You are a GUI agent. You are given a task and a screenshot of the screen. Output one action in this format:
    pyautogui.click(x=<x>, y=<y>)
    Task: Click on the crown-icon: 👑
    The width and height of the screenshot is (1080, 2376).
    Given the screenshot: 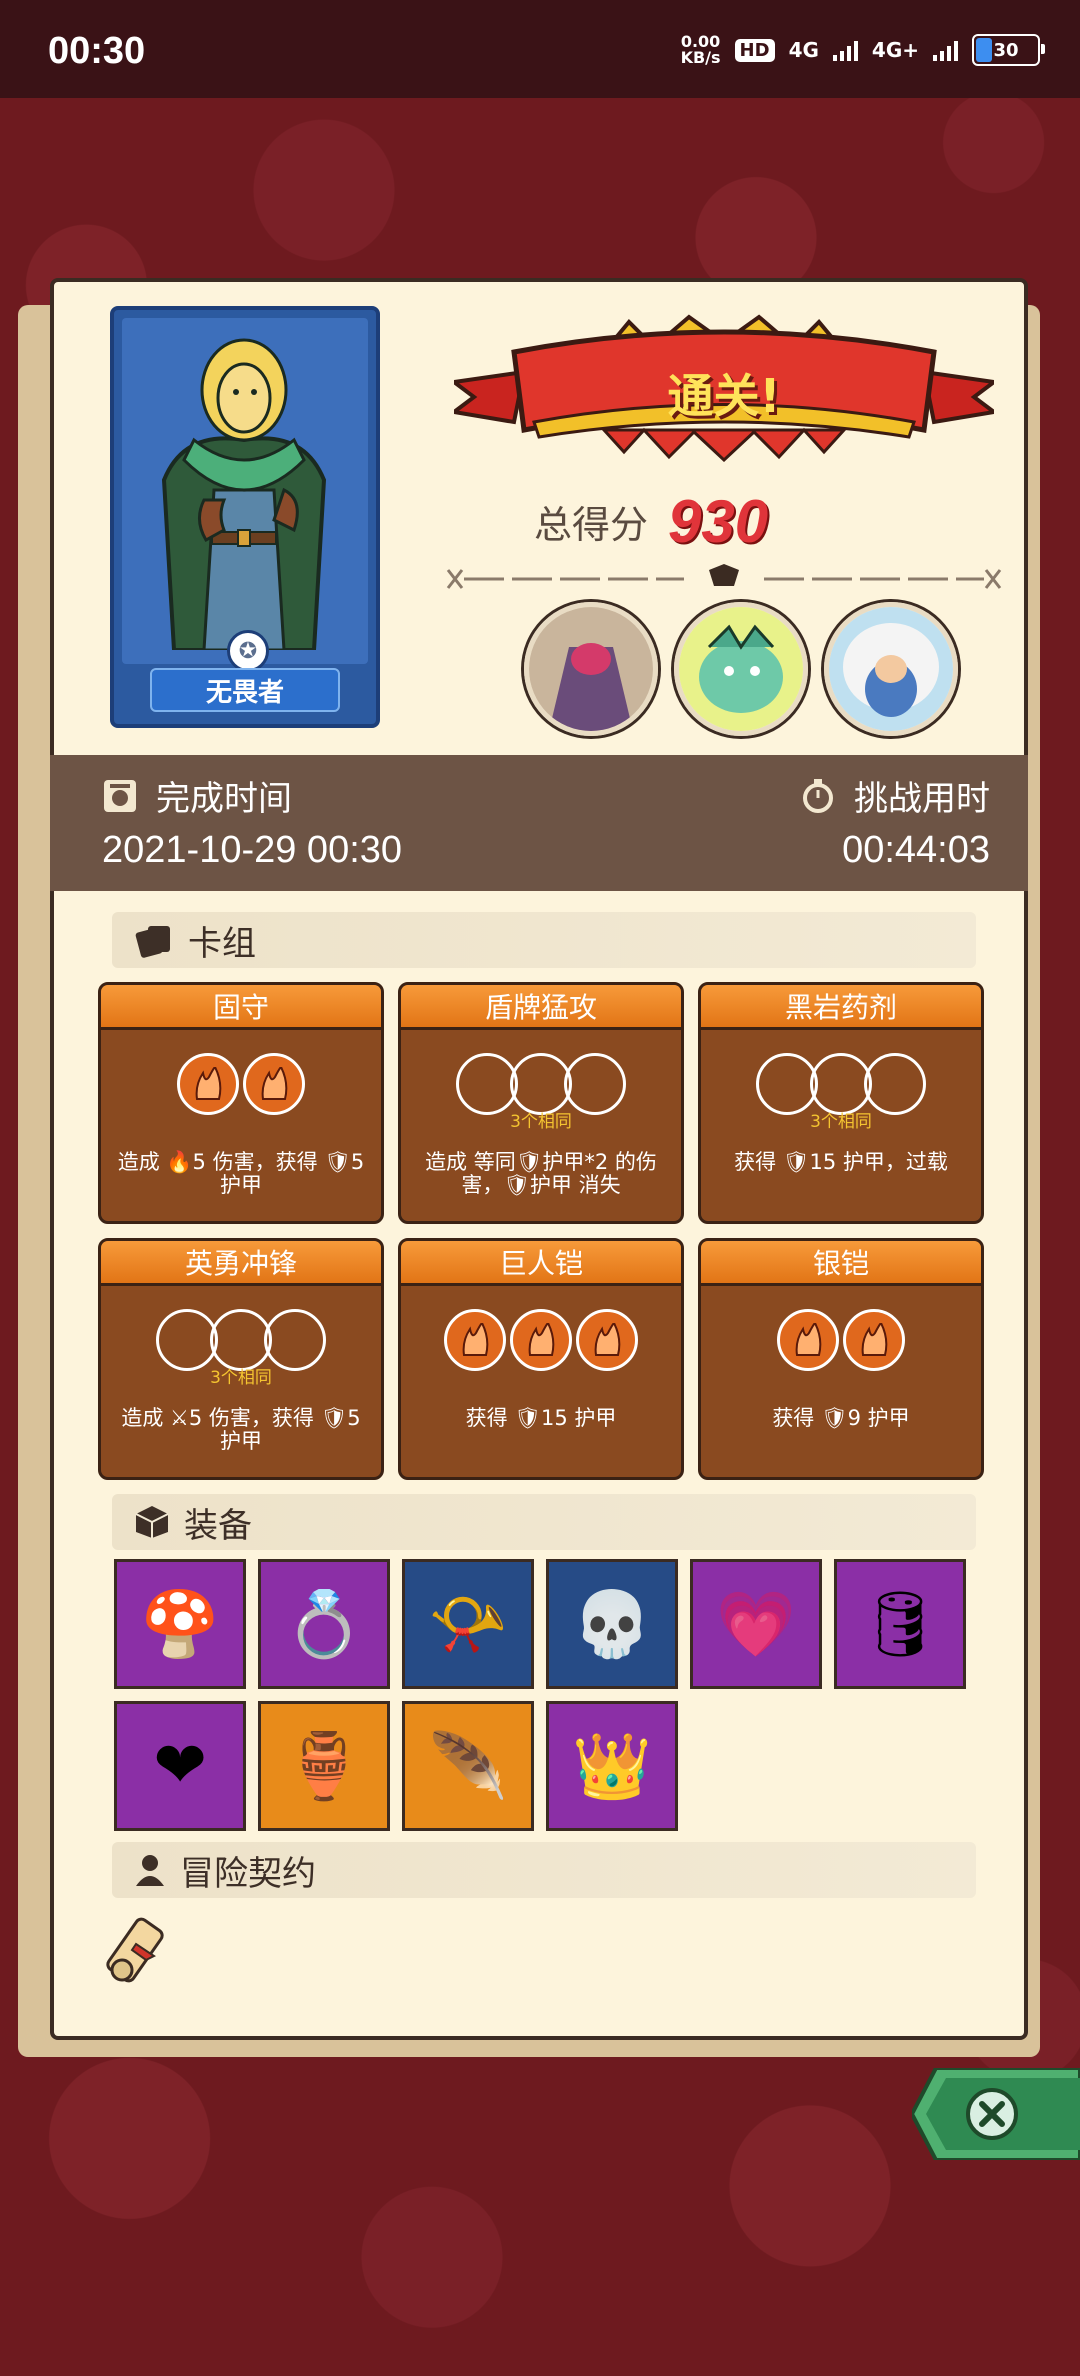 What is the action you would take?
    pyautogui.click(x=612, y=1766)
    